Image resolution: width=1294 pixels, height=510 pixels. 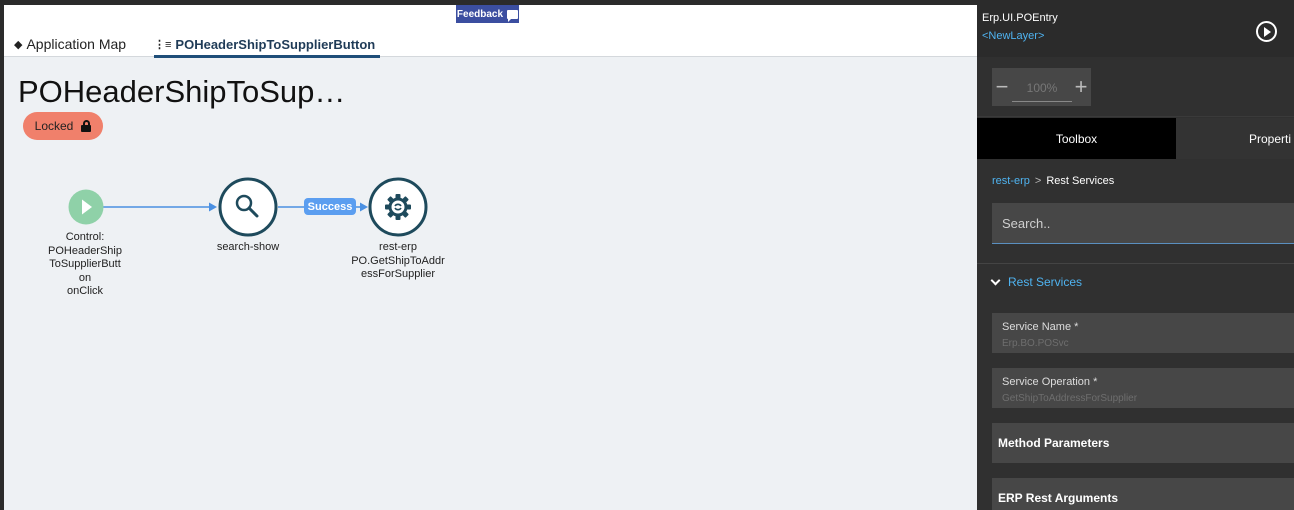 I want to click on flow-diagram, so click(x=248, y=207).